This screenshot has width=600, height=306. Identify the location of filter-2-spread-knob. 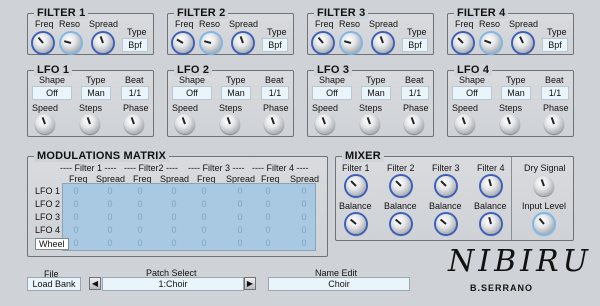
(243, 43).